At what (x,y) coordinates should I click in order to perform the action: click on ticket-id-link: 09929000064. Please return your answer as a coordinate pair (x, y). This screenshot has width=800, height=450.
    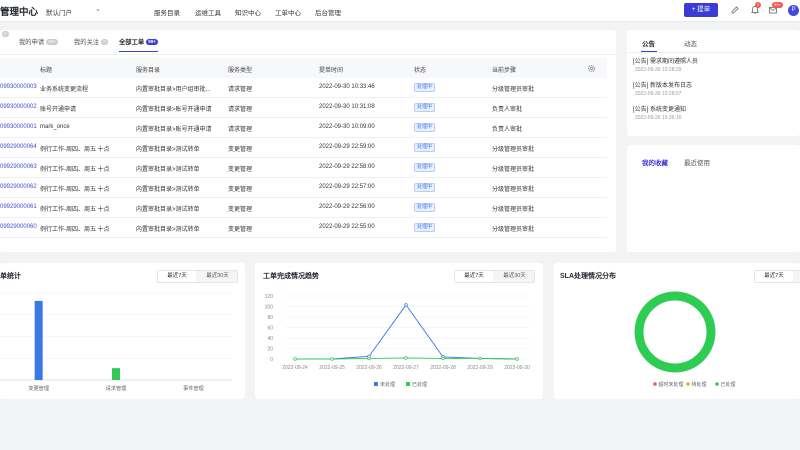
    Looking at the image, I should click on (18, 147).